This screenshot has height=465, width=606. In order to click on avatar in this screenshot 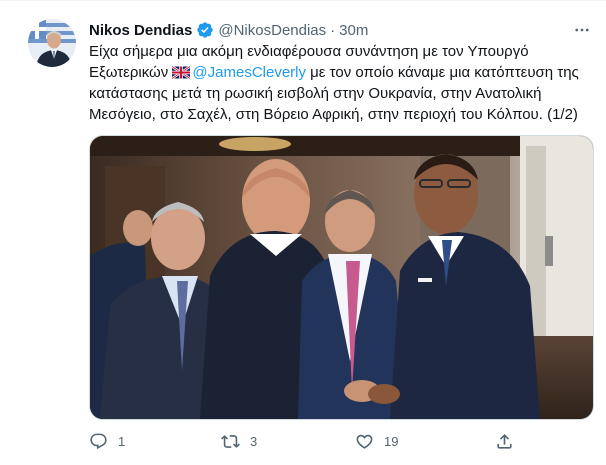, I will do `click(52, 43)`.